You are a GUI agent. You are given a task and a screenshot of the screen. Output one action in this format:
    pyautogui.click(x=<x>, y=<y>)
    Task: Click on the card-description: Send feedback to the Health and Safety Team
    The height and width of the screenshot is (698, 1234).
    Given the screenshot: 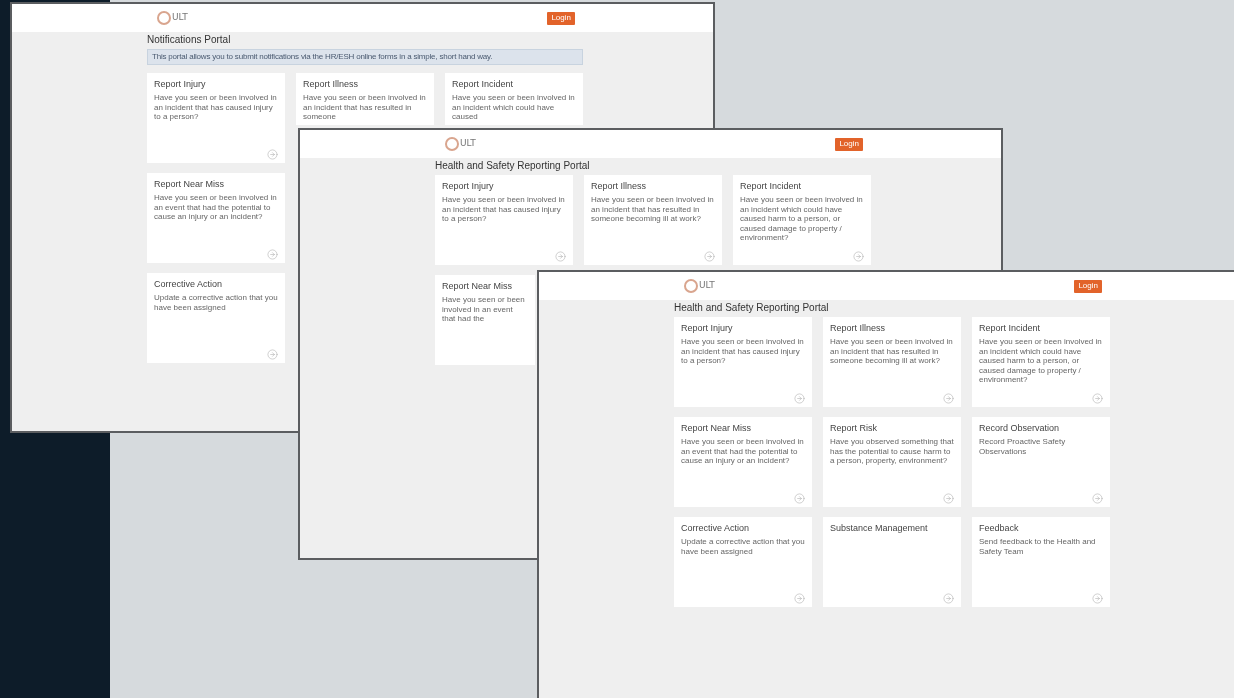 What is the action you would take?
    pyautogui.click(x=1038, y=547)
    